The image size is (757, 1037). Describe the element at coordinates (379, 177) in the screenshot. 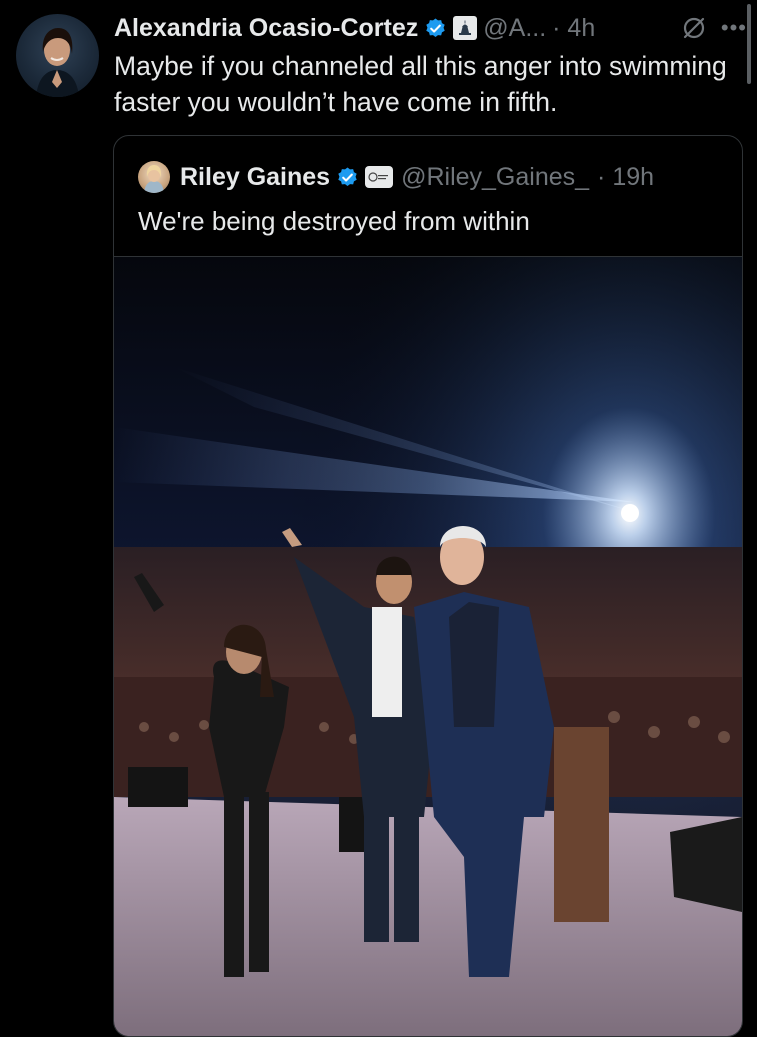

I see `affiliation-logo-icon` at that location.